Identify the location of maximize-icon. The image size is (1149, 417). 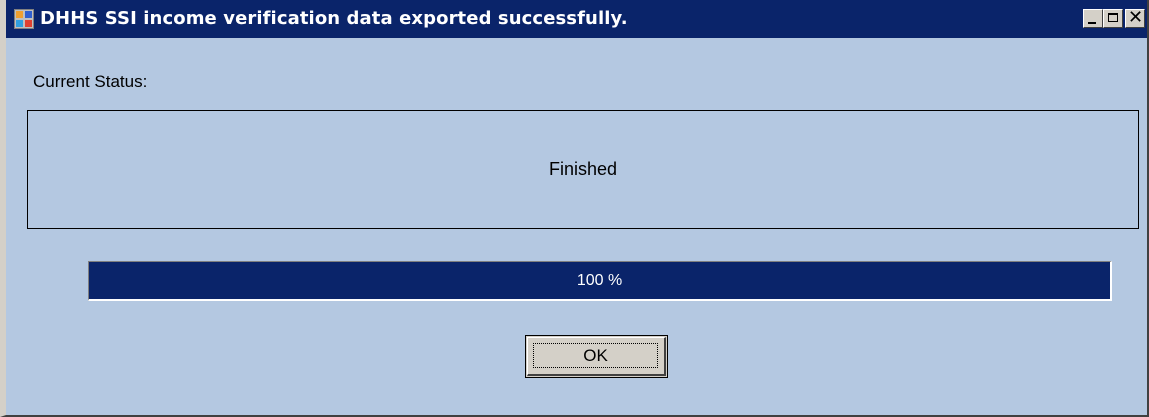
(1113, 17).